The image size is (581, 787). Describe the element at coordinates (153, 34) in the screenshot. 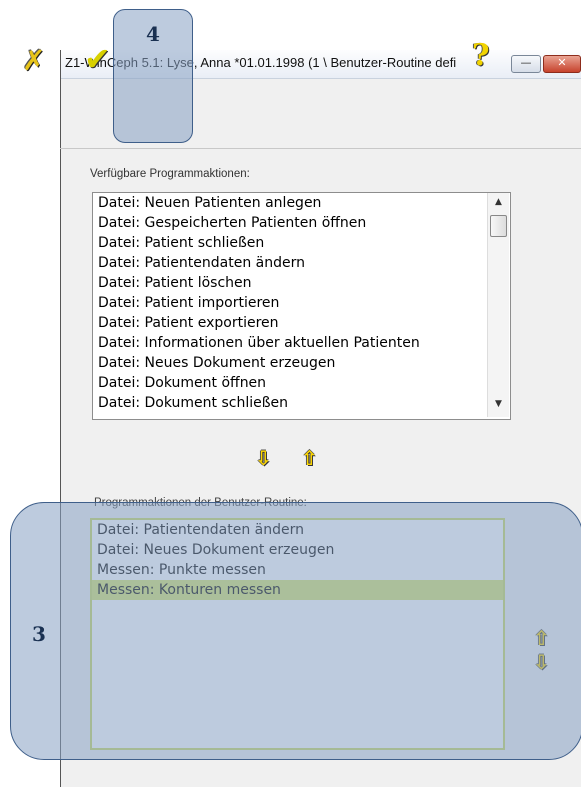

I see `callout-number-4: 4` at that location.